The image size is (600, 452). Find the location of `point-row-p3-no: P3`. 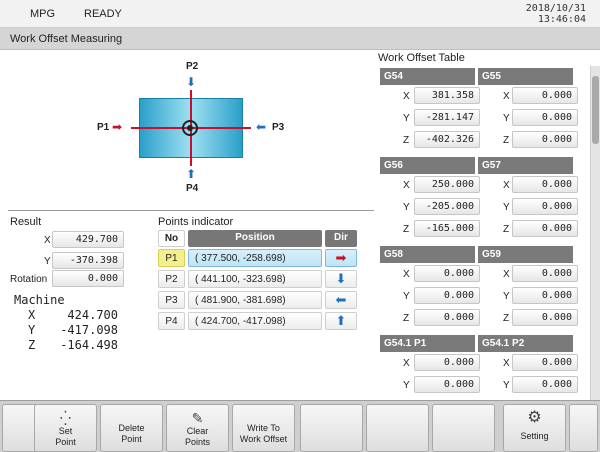

point-row-p3-no: P3 is located at coordinates (171, 300).